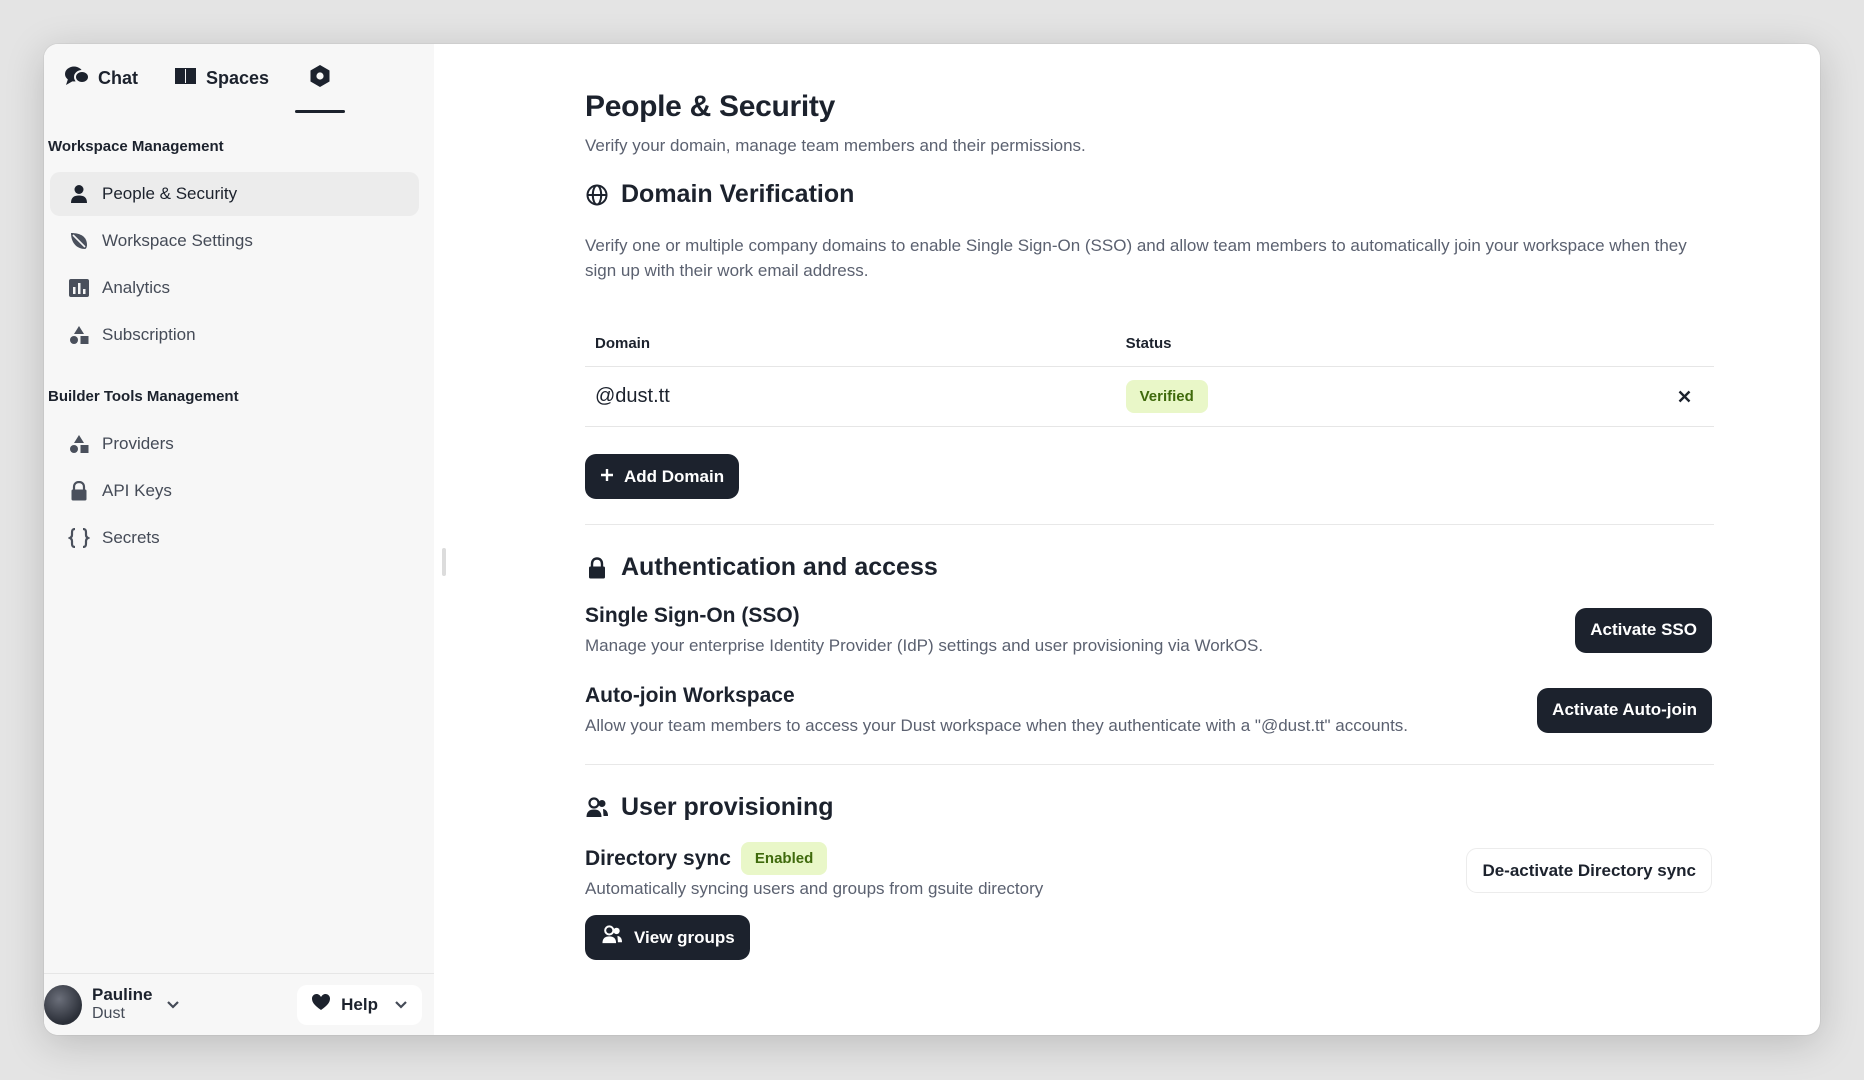 The image size is (1864, 1080). I want to click on directory-sync-title-row: Directory sync Enabled, so click(814, 858).